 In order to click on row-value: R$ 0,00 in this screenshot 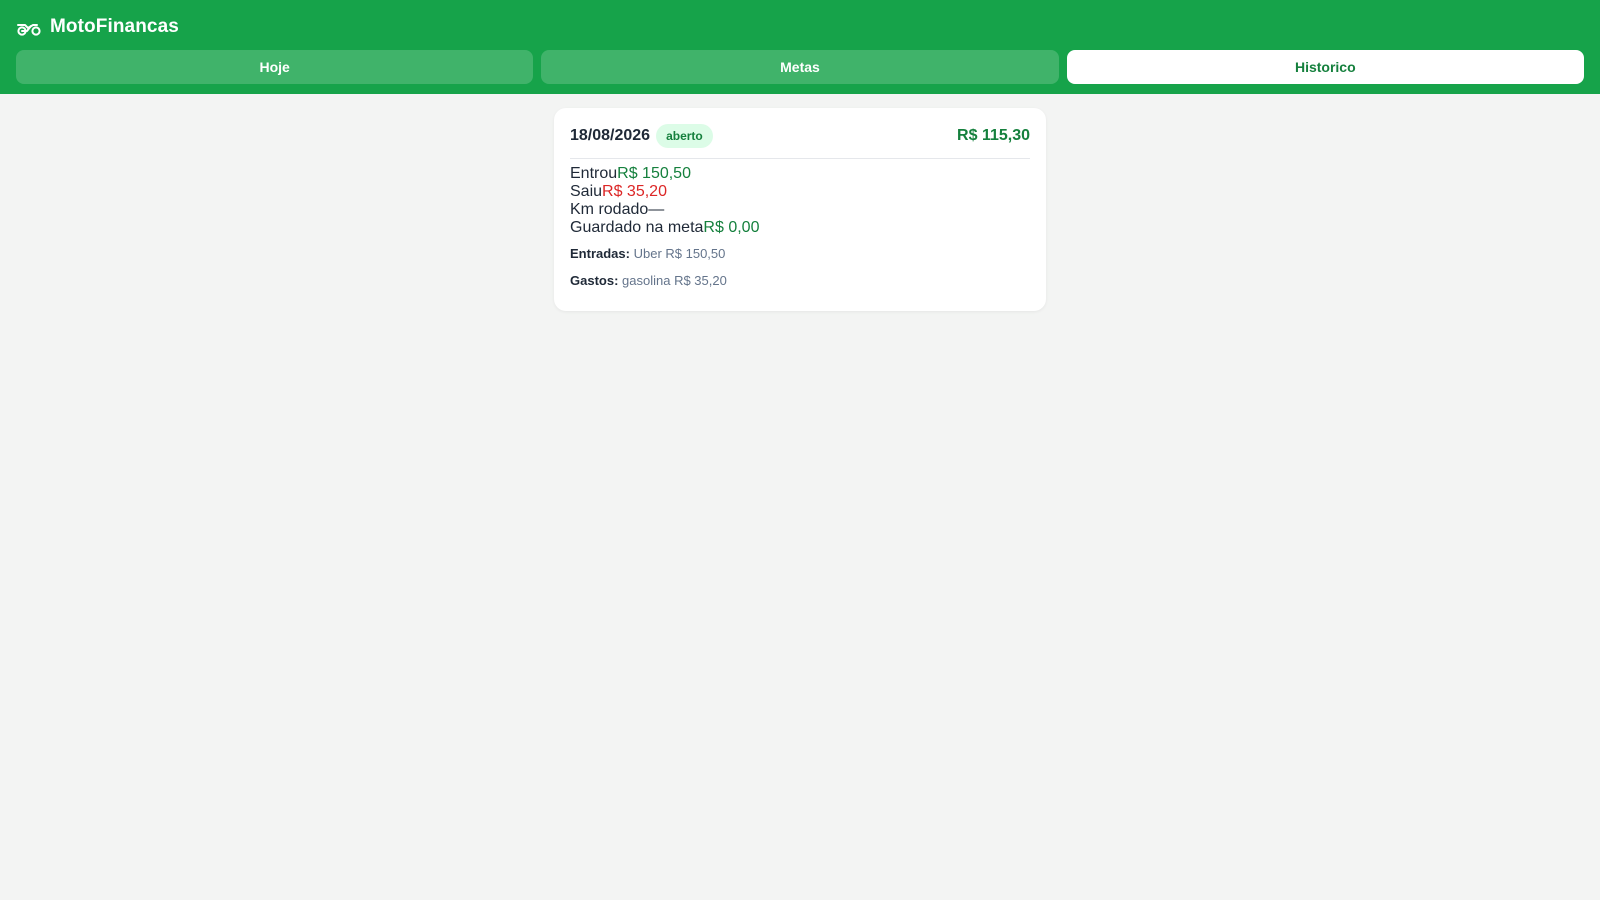, I will do `click(731, 227)`.